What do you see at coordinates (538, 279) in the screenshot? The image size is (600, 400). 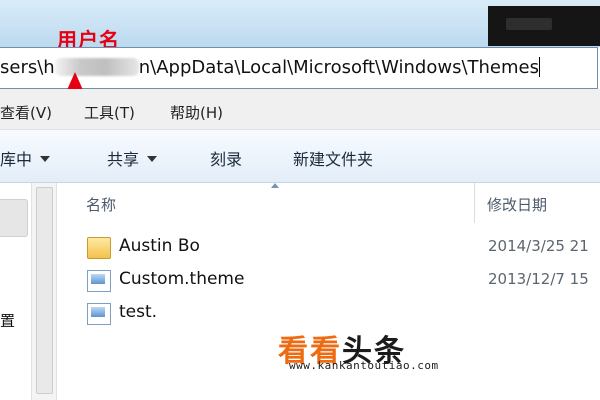 I see `file-date: 2013/12/7 15` at bounding box center [538, 279].